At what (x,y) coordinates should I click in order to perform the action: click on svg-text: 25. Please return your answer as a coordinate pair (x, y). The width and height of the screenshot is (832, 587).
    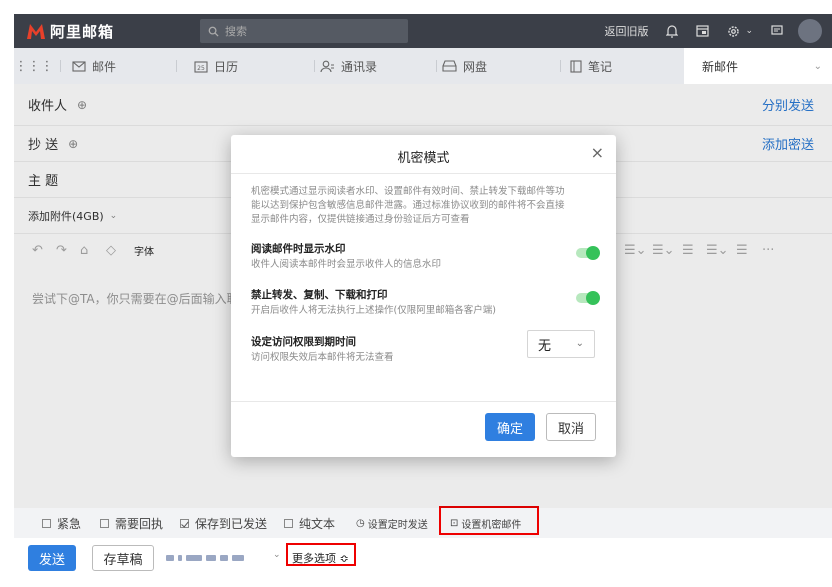
    Looking at the image, I should click on (201, 68).